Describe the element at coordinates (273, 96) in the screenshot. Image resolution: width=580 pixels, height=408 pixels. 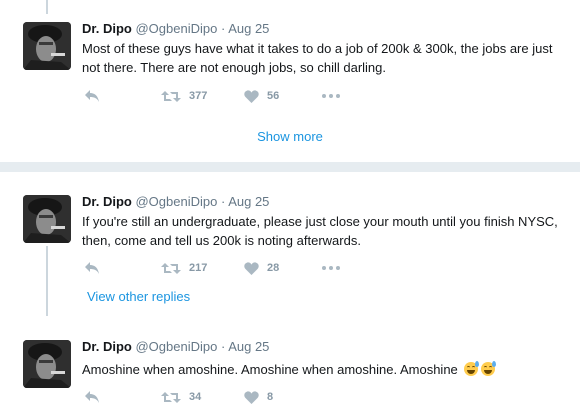
I see `like-count: 56` at that location.